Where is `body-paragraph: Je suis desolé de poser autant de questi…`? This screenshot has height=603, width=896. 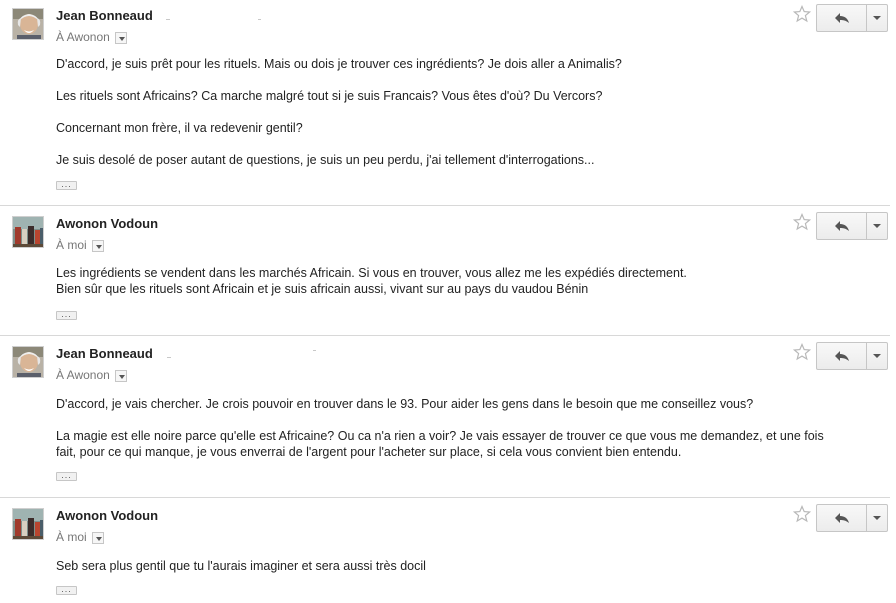
body-paragraph: Je suis desolé de poser autant de questi… is located at coordinates (325, 160).